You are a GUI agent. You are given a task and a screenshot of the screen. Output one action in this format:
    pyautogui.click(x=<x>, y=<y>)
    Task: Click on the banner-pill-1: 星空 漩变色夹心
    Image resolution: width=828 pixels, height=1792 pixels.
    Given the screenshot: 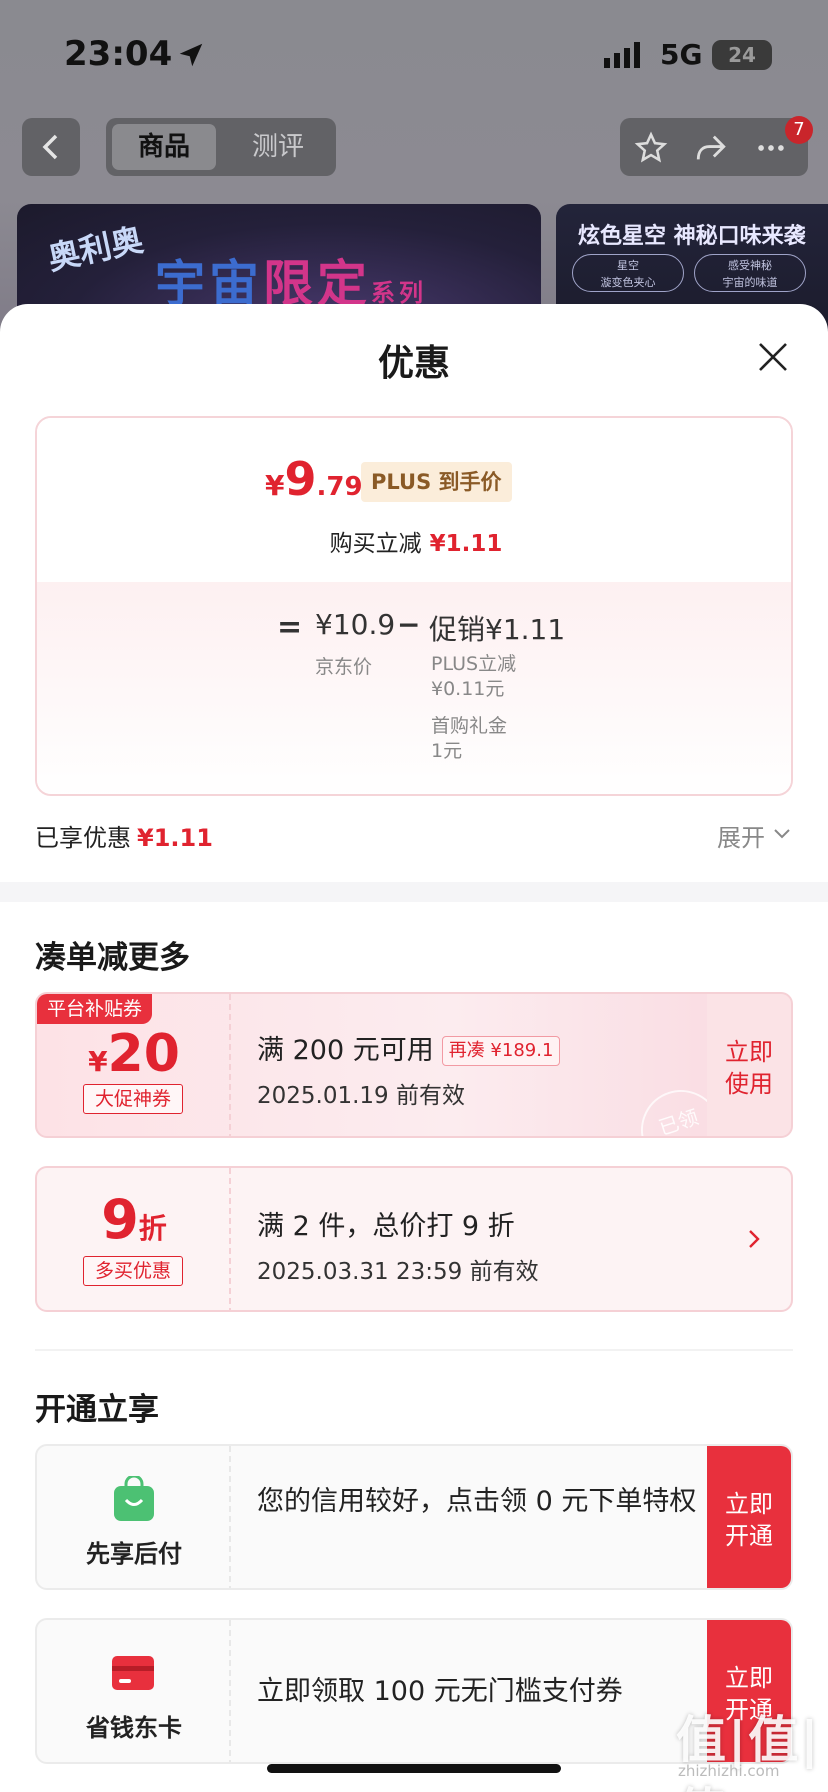 What is the action you would take?
    pyautogui.click(x=628, y=273)
    